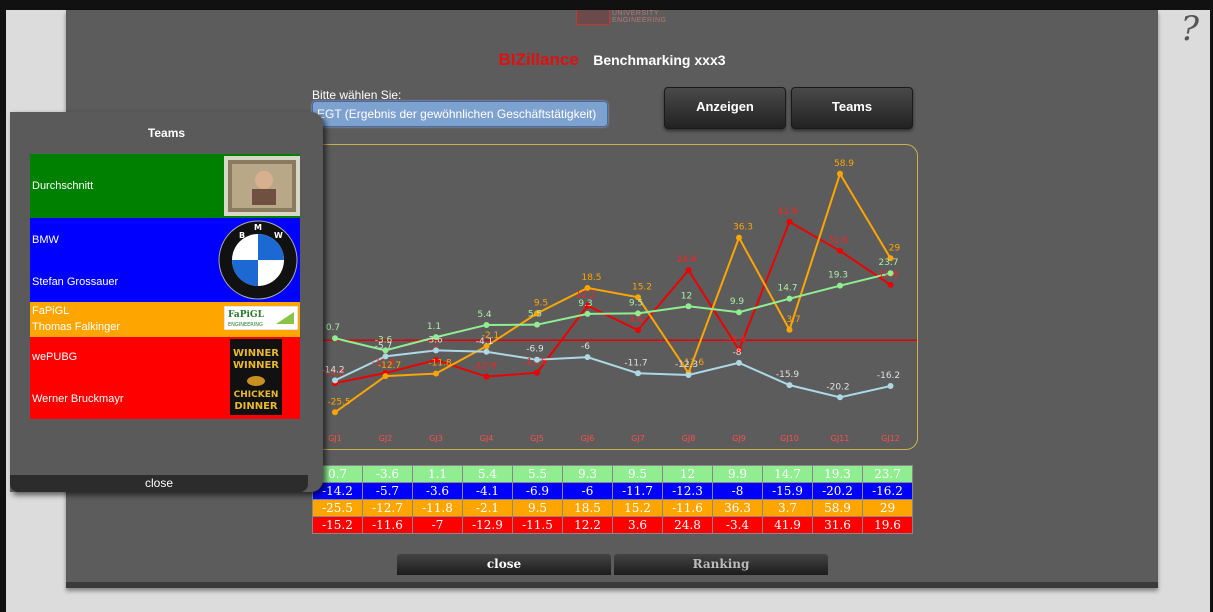  What do you see at coordinates (484, 315) in the screenshot?
I see `data-label: 5.4` at bounding box center [484, 315].